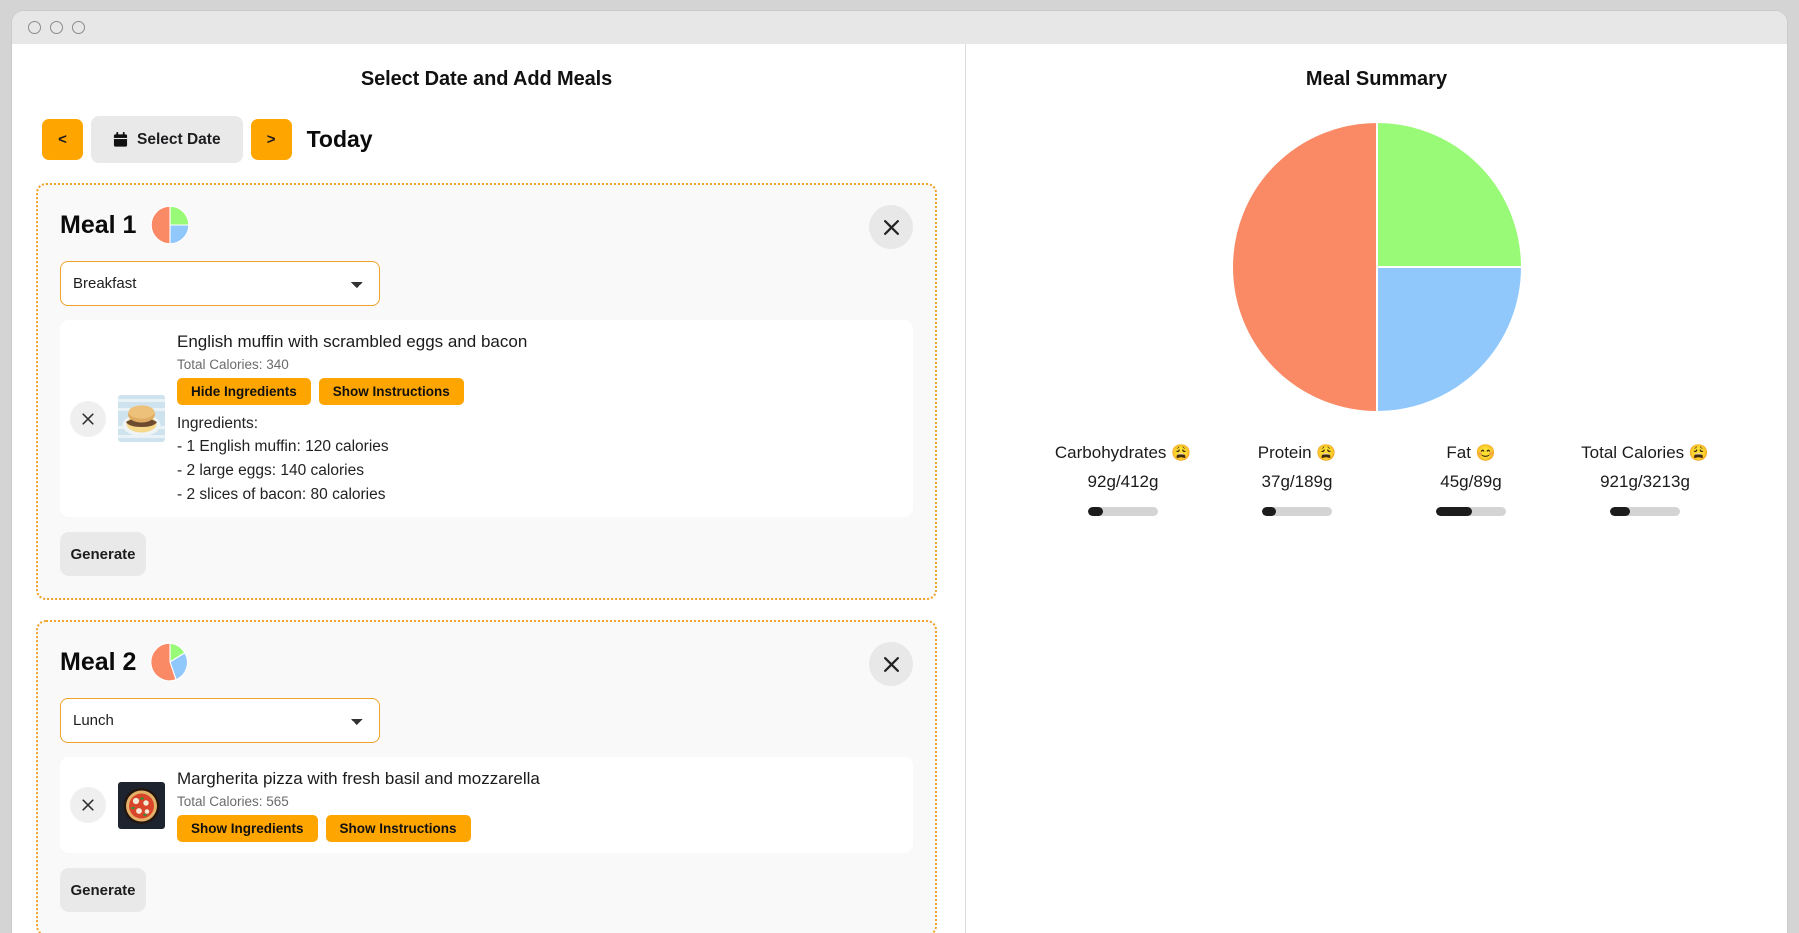  What do you see at coordinates (486, 225) in the screenshot?
I see `meal-header: Meal 1` at bounding box center [486, 225].